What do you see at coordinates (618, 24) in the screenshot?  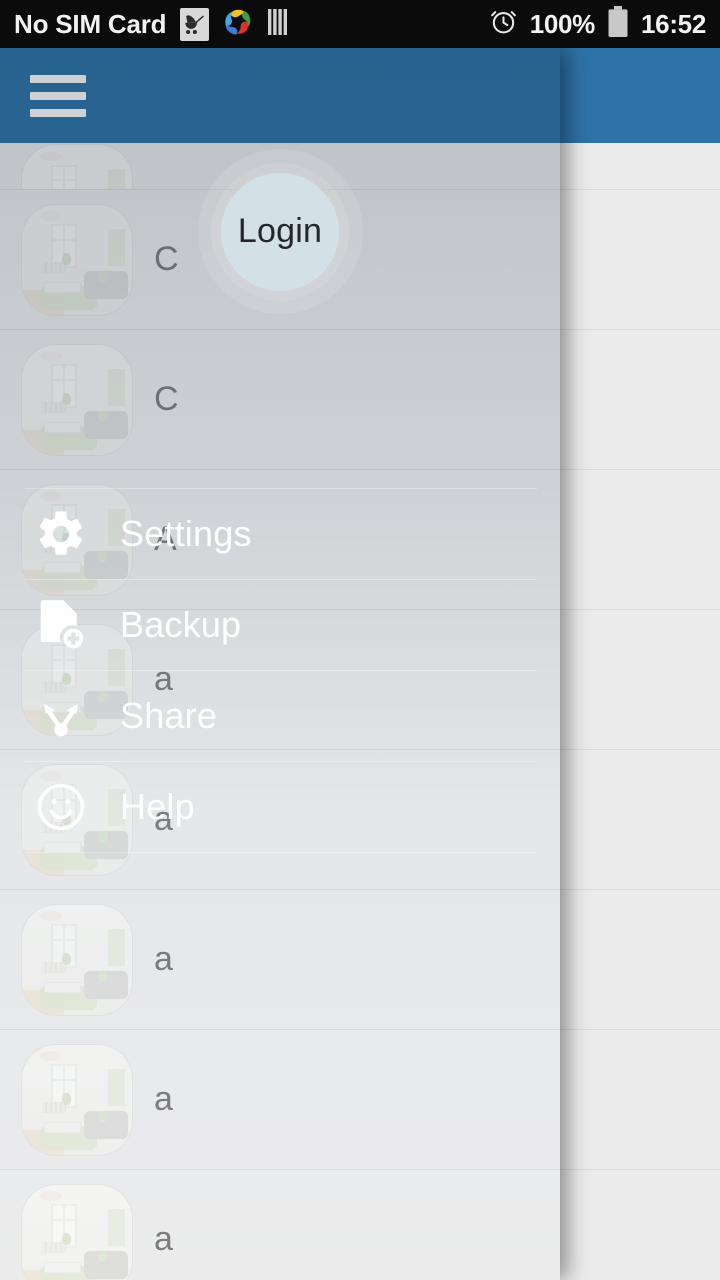 I see `battery-icon` at bounding box center [618, 24].